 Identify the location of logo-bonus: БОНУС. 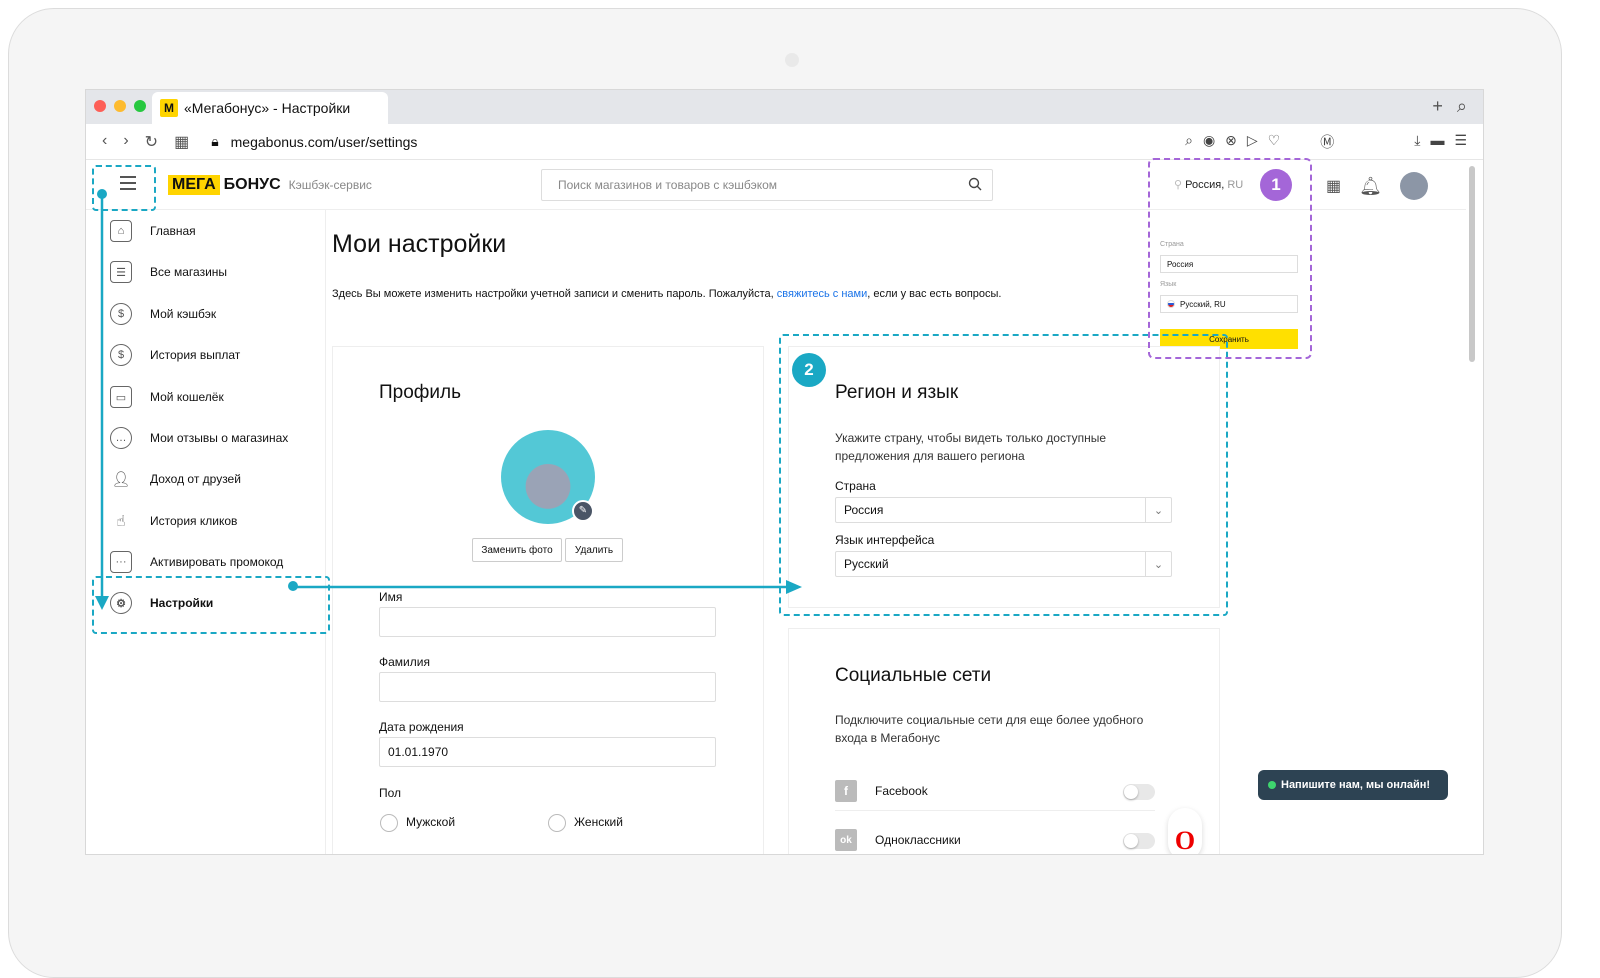
(252, 184).